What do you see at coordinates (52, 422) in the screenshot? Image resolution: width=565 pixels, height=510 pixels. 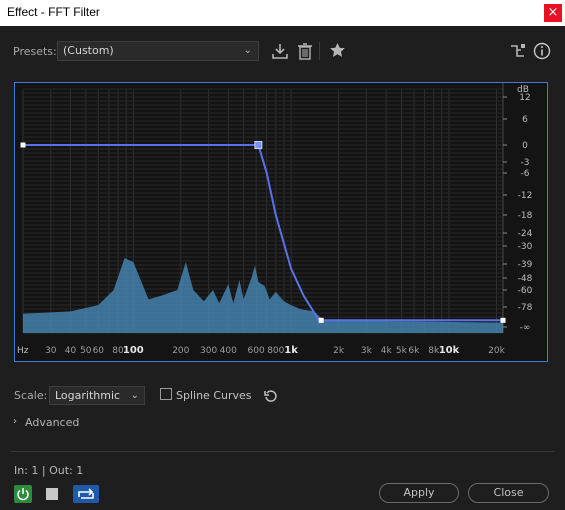 I see `advanced-toggle: Advanced` at bounding box center [52, 422].